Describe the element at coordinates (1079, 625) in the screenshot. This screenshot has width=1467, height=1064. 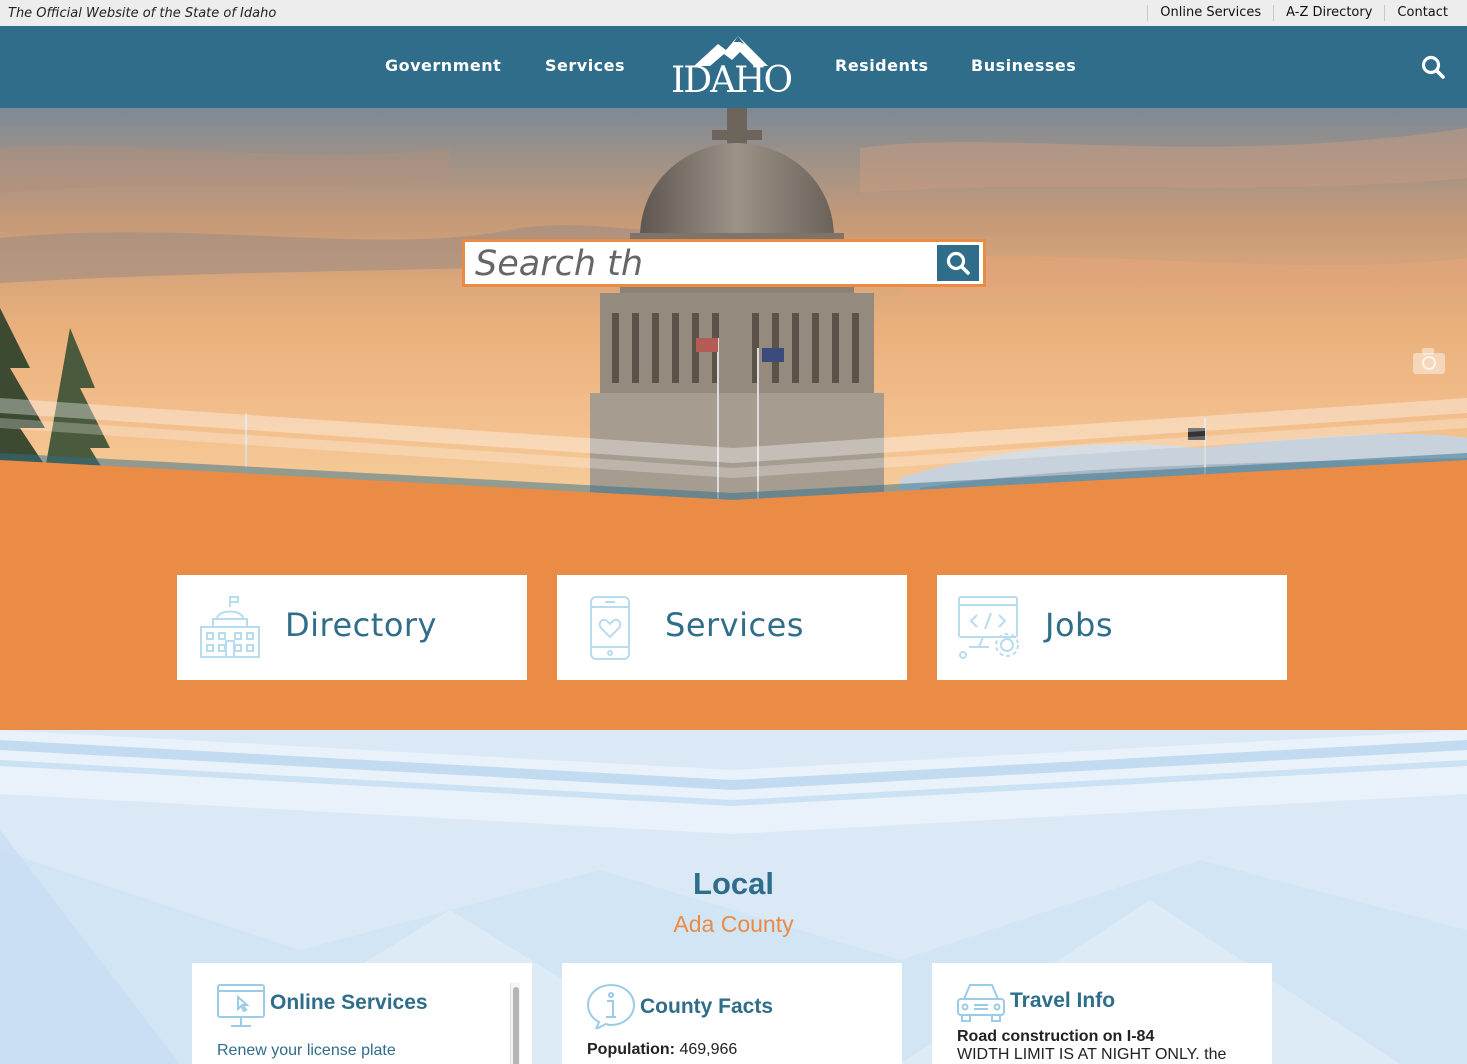
I see `jobs-label: Jobs` at that location.